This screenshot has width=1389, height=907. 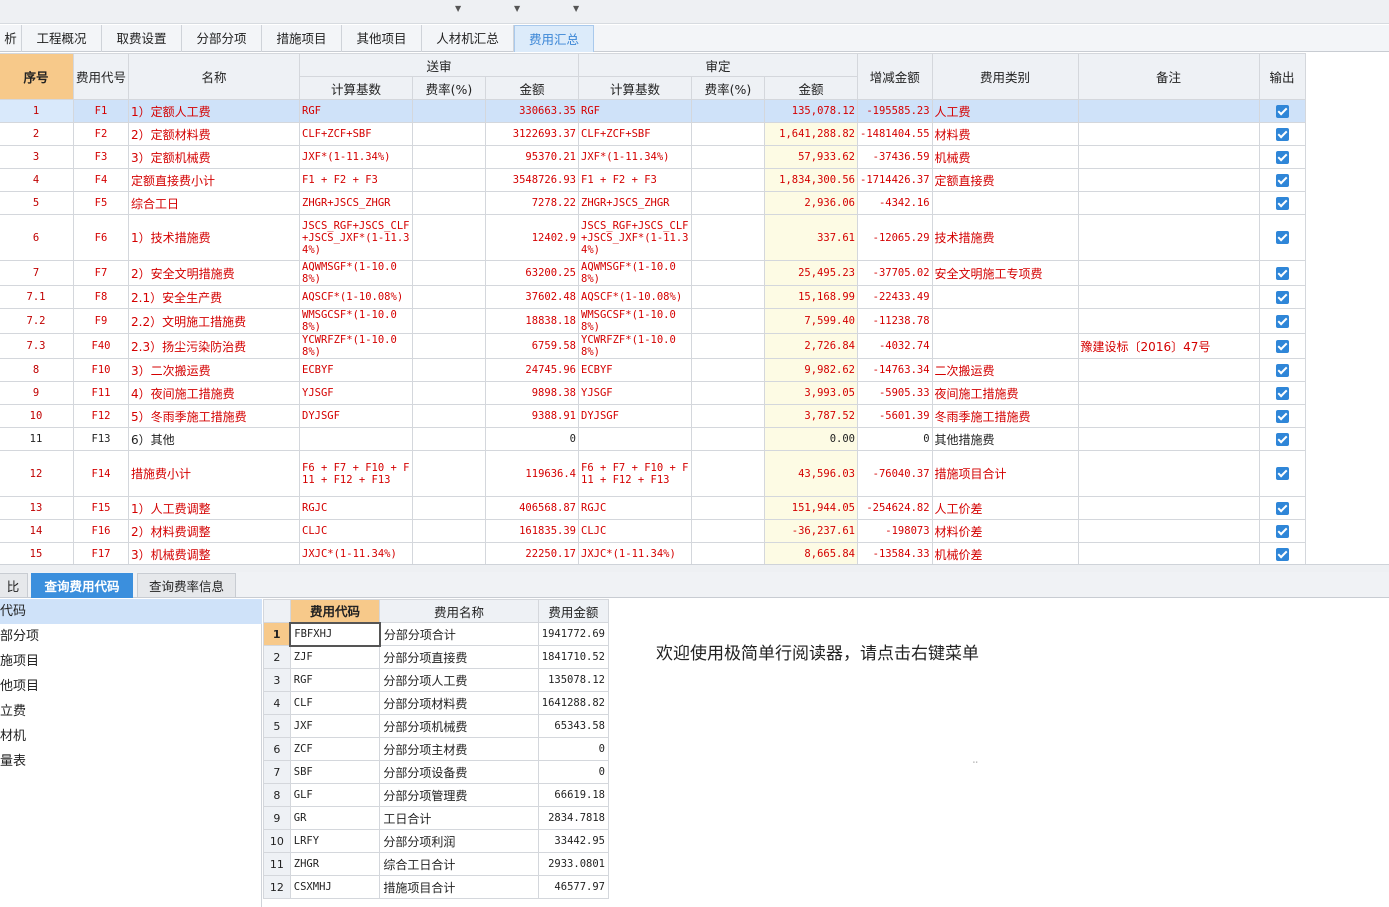 What do you see at coordinates (37, 416) in the screenshot?
I see `row-seq: 10` at bounding box center [37, 416].